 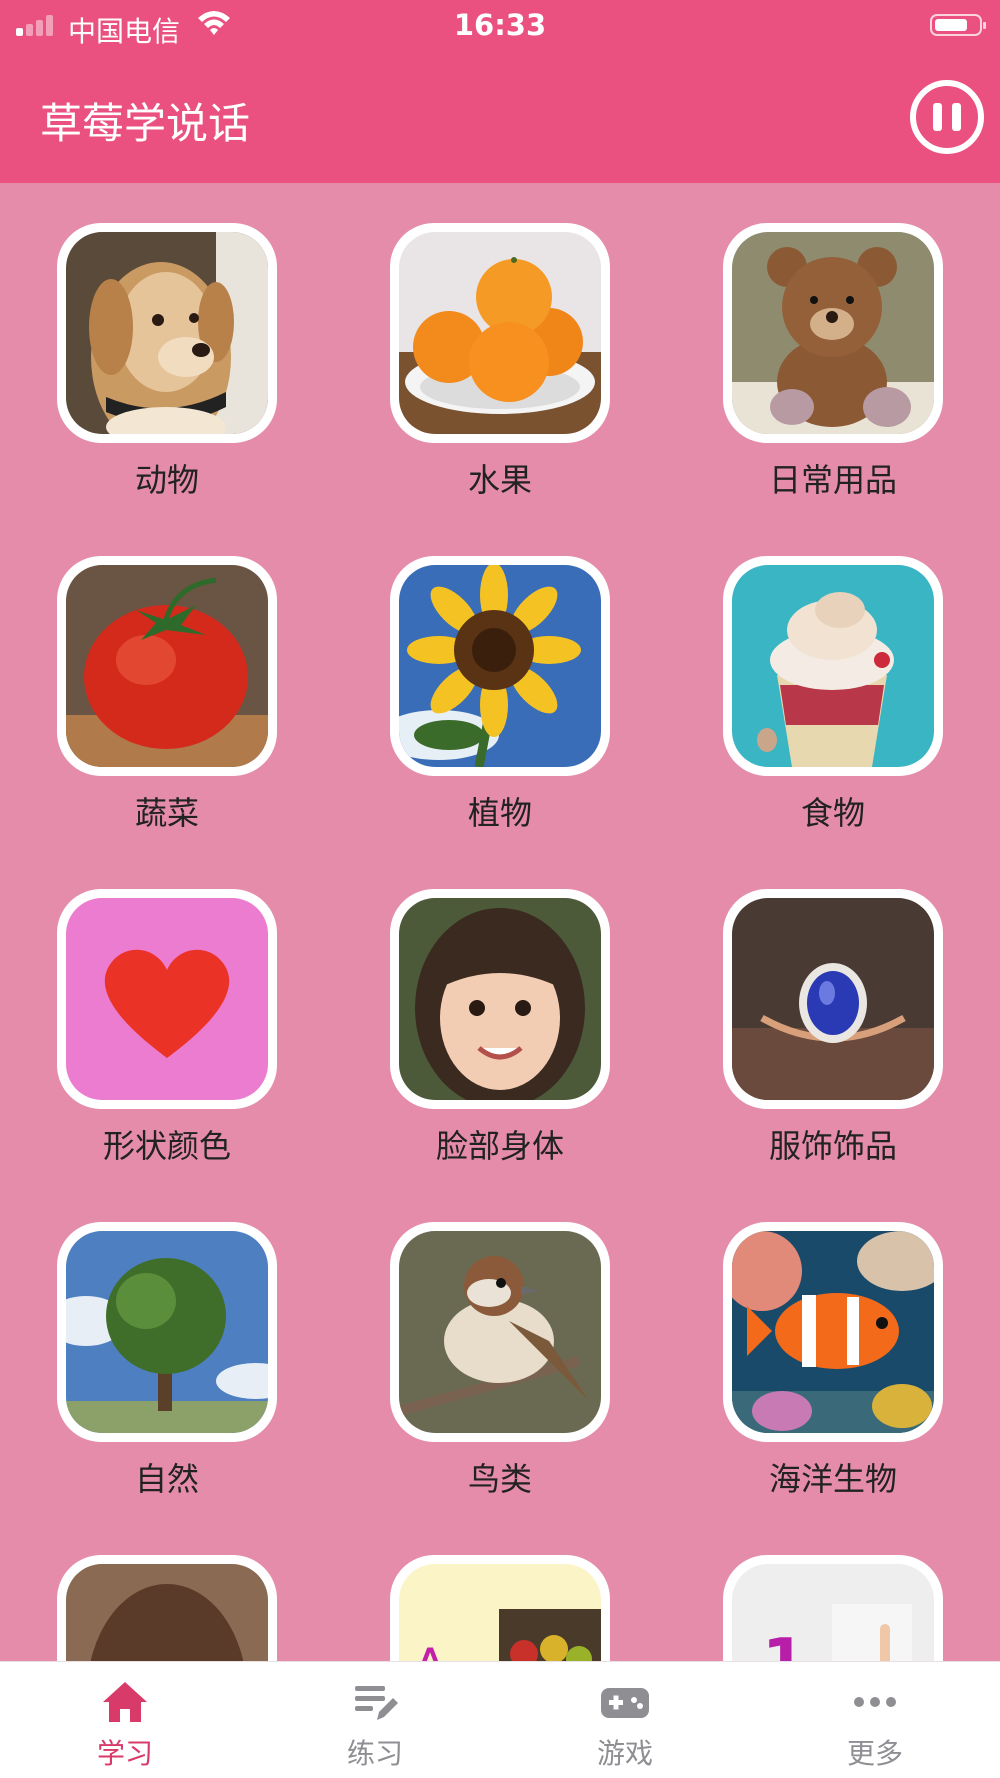 I want to click on tab-label: 学习, so click(x=124, y=1753).